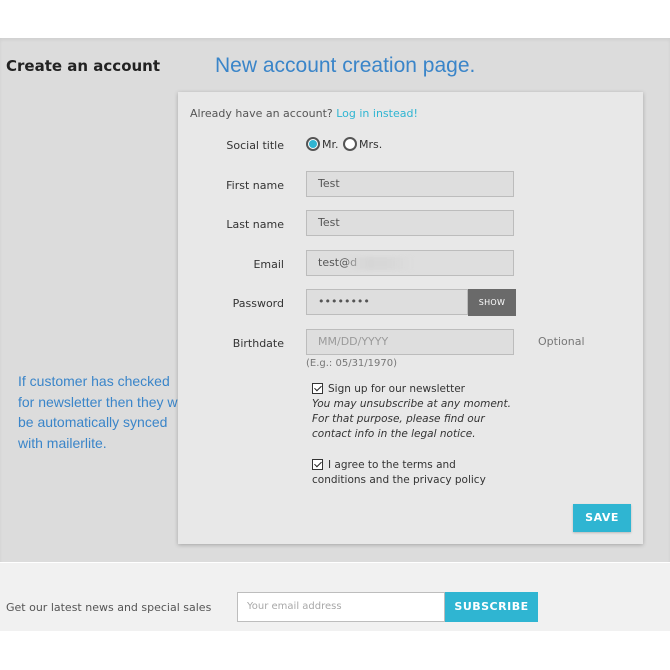  I want to click on radio-mrs-label: Mrs., so click(371, 144).